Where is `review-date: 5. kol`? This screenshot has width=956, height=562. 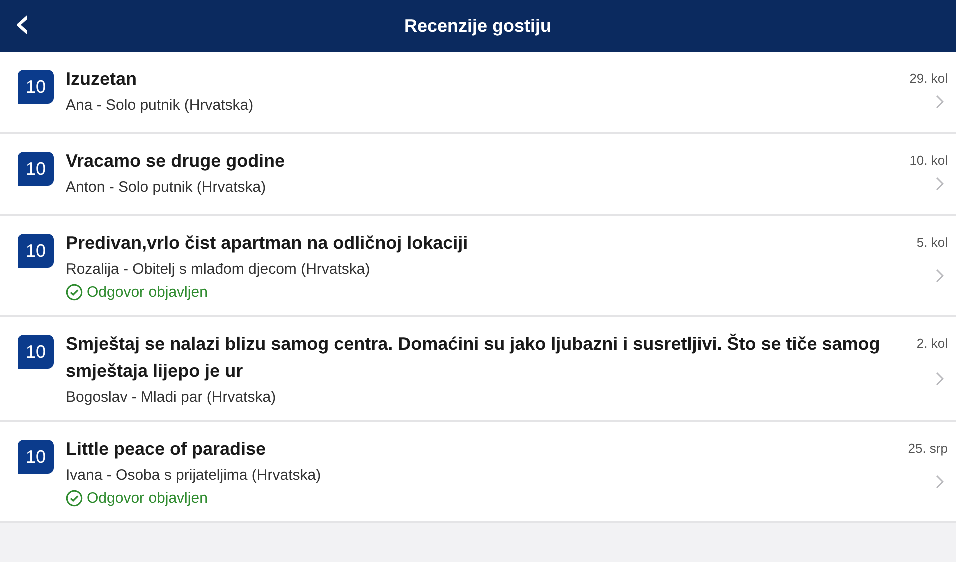
review-date: 5. kol is located at coordinates (932, 242).